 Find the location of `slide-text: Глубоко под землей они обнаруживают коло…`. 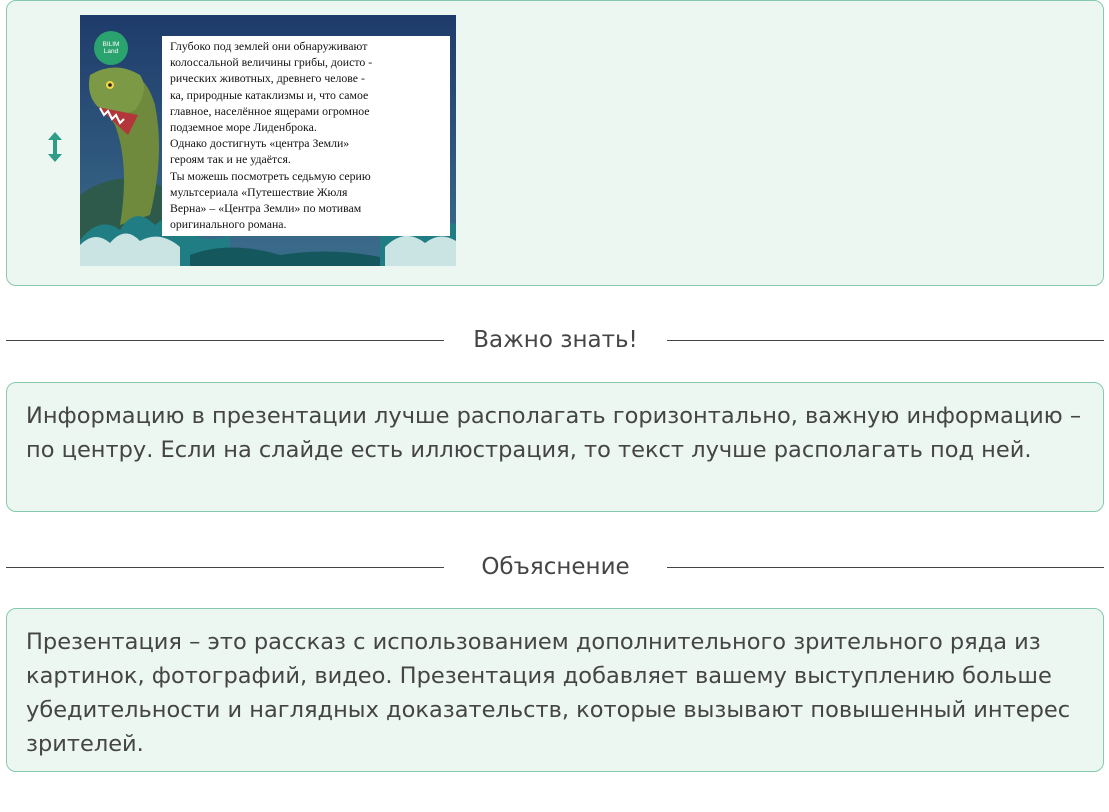

slide-text: Глубоко под землей они обнаруживают коло… is located at coordinates (306, 136).